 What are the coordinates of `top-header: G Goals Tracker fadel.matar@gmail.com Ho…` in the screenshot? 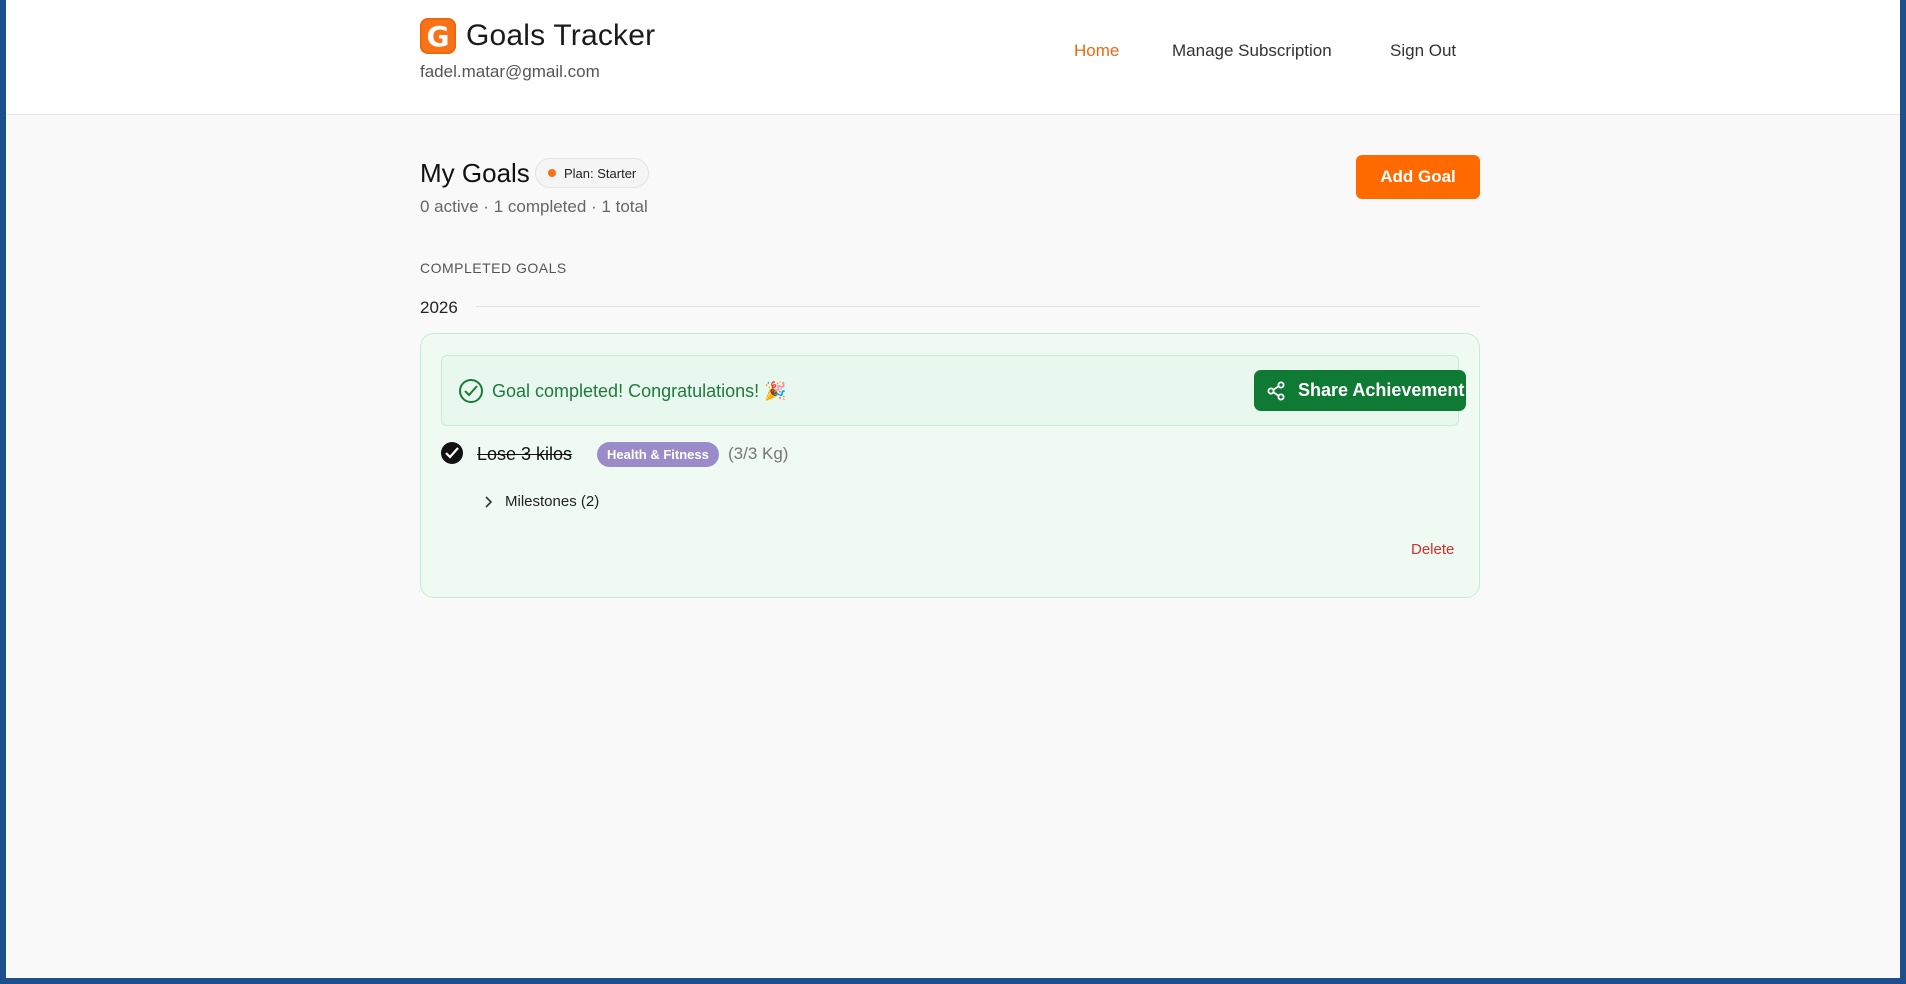 It's located at (953, 57).